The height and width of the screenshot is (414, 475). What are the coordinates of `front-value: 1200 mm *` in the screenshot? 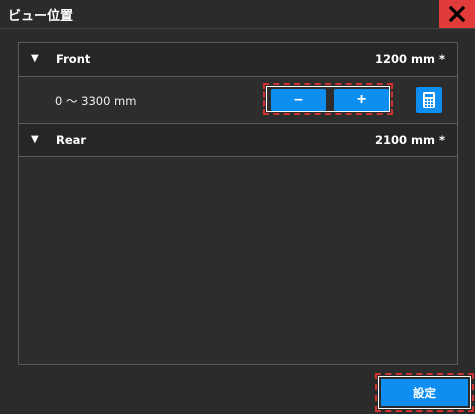 It's located at (410, 59).